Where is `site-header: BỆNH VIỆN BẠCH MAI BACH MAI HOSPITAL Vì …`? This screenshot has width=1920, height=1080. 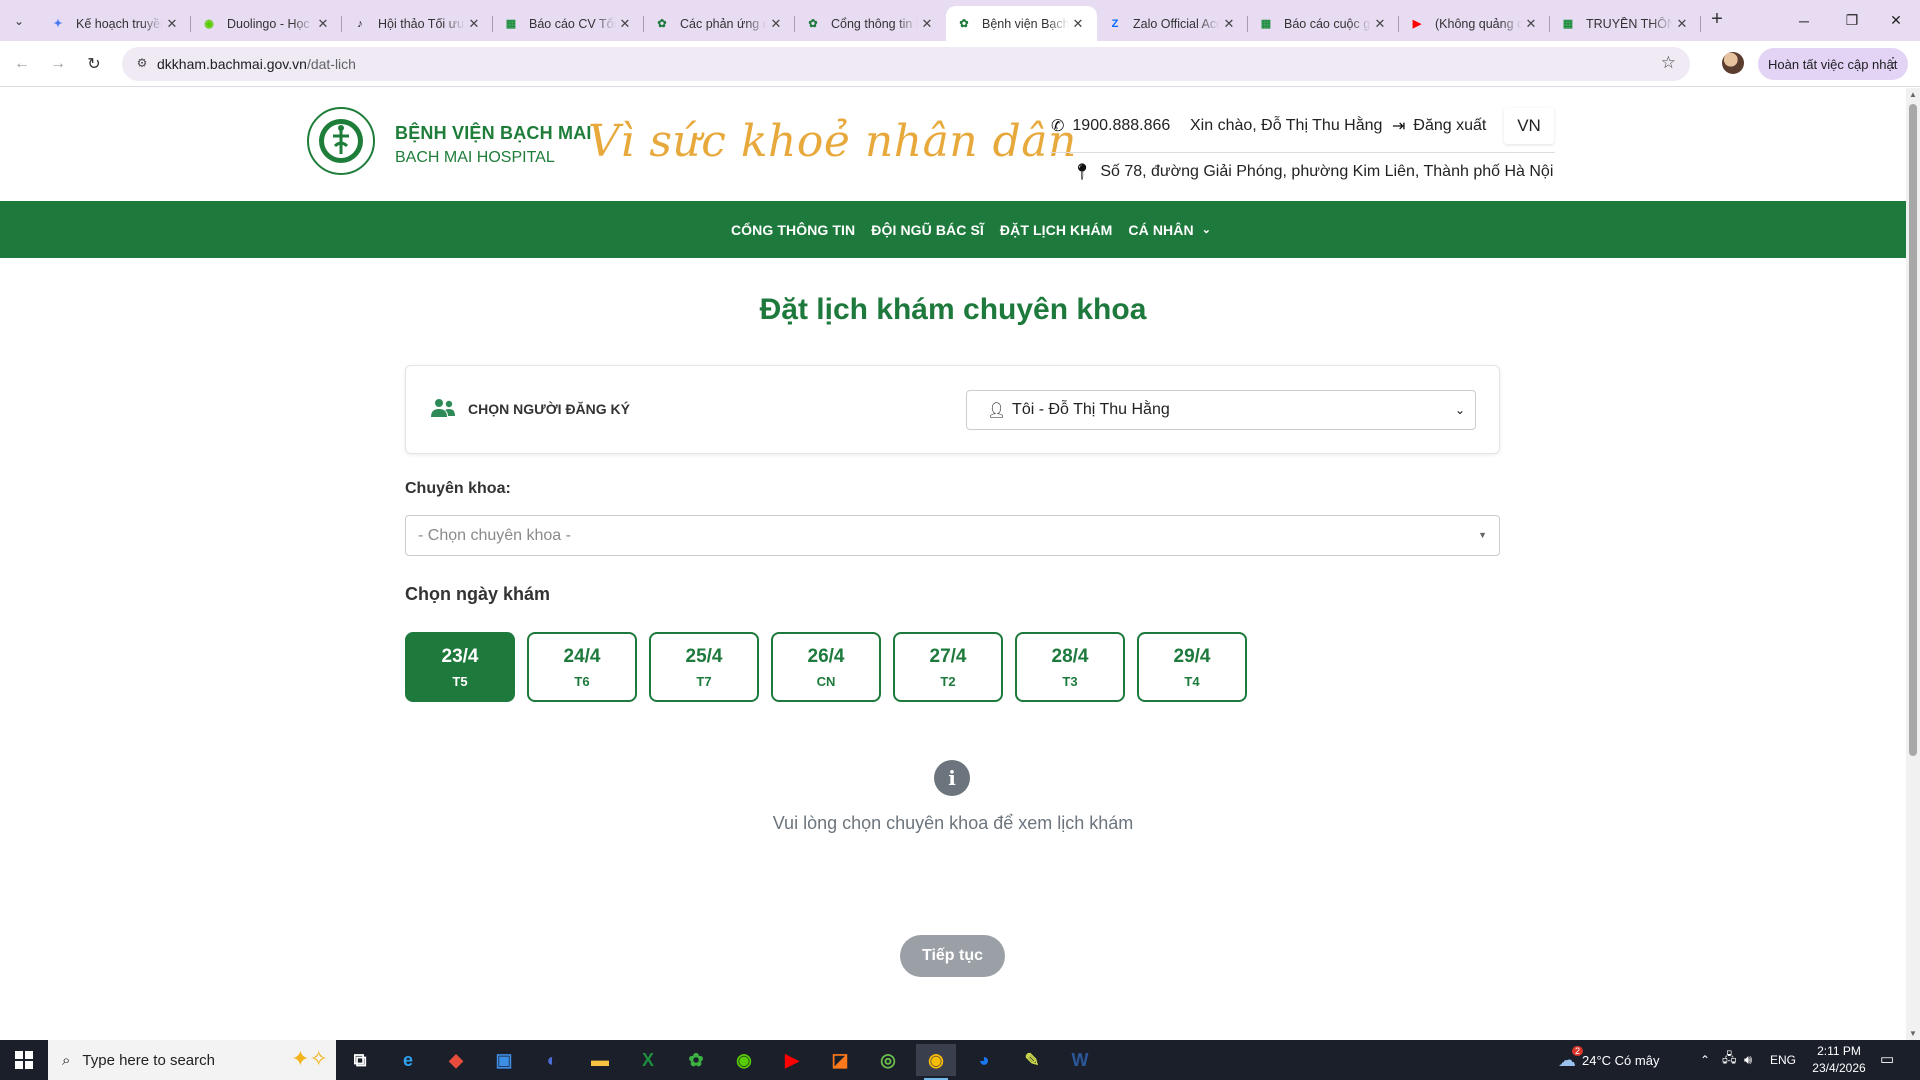
site-header: BỆNH VIỆN BẠCH MAI BACH MAI HOSPITAL Vì … is located at coordinates (953, 144).